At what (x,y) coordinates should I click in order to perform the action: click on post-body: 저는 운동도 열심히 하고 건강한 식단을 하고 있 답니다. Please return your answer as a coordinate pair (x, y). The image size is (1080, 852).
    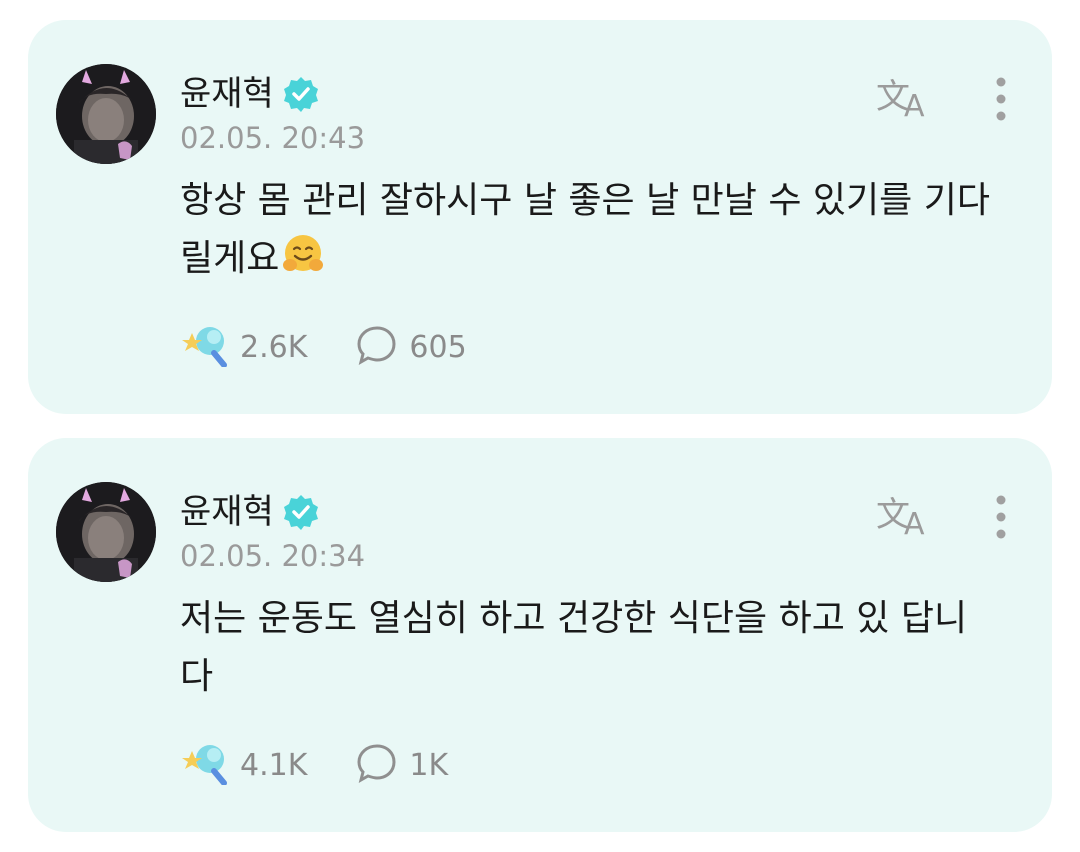
    Looking at the image, I should click on (590, 648).